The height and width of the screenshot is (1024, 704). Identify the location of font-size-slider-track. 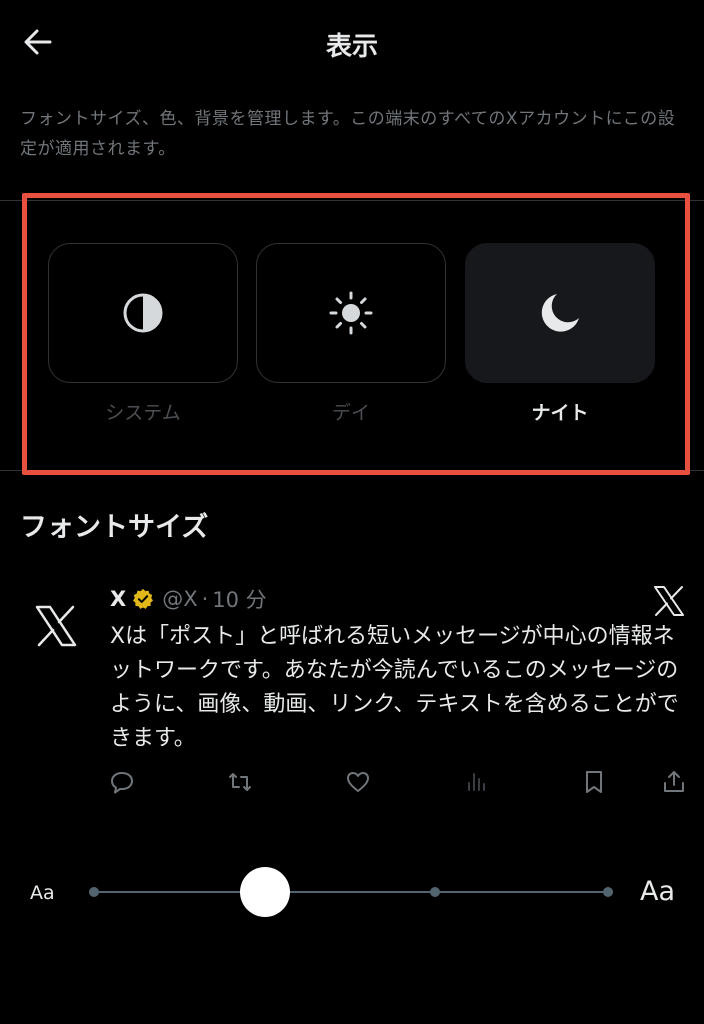
(351, 892).